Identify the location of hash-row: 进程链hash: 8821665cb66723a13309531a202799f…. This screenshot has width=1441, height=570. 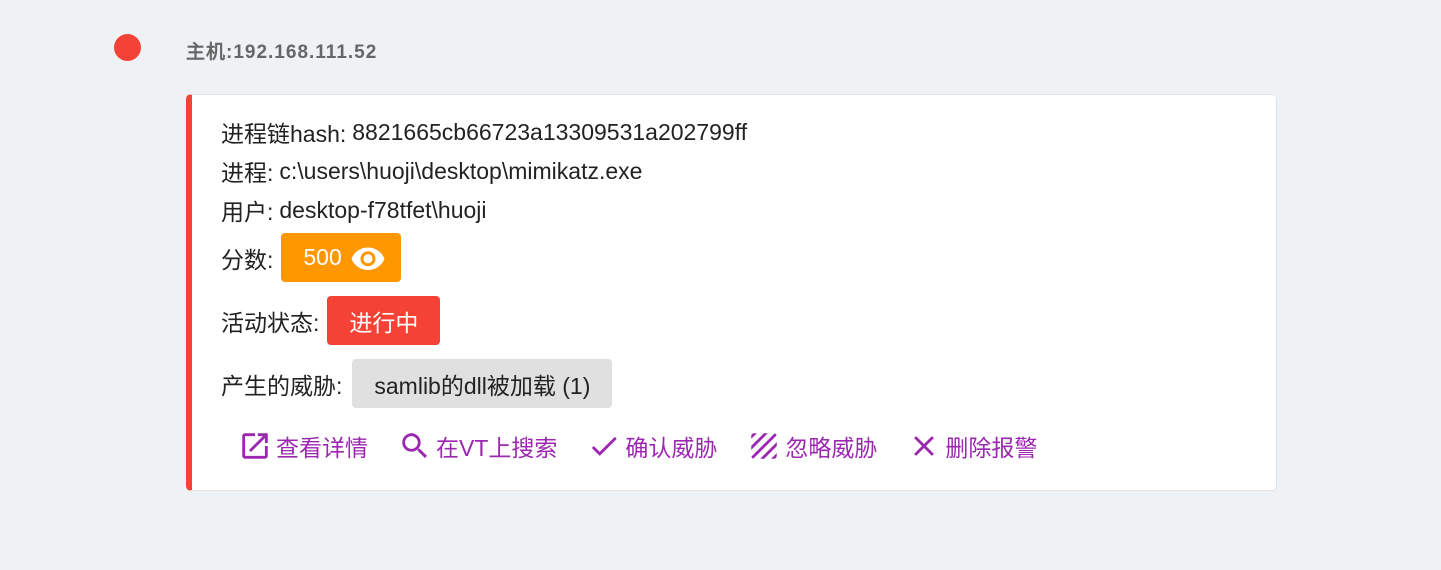
(484, 132).